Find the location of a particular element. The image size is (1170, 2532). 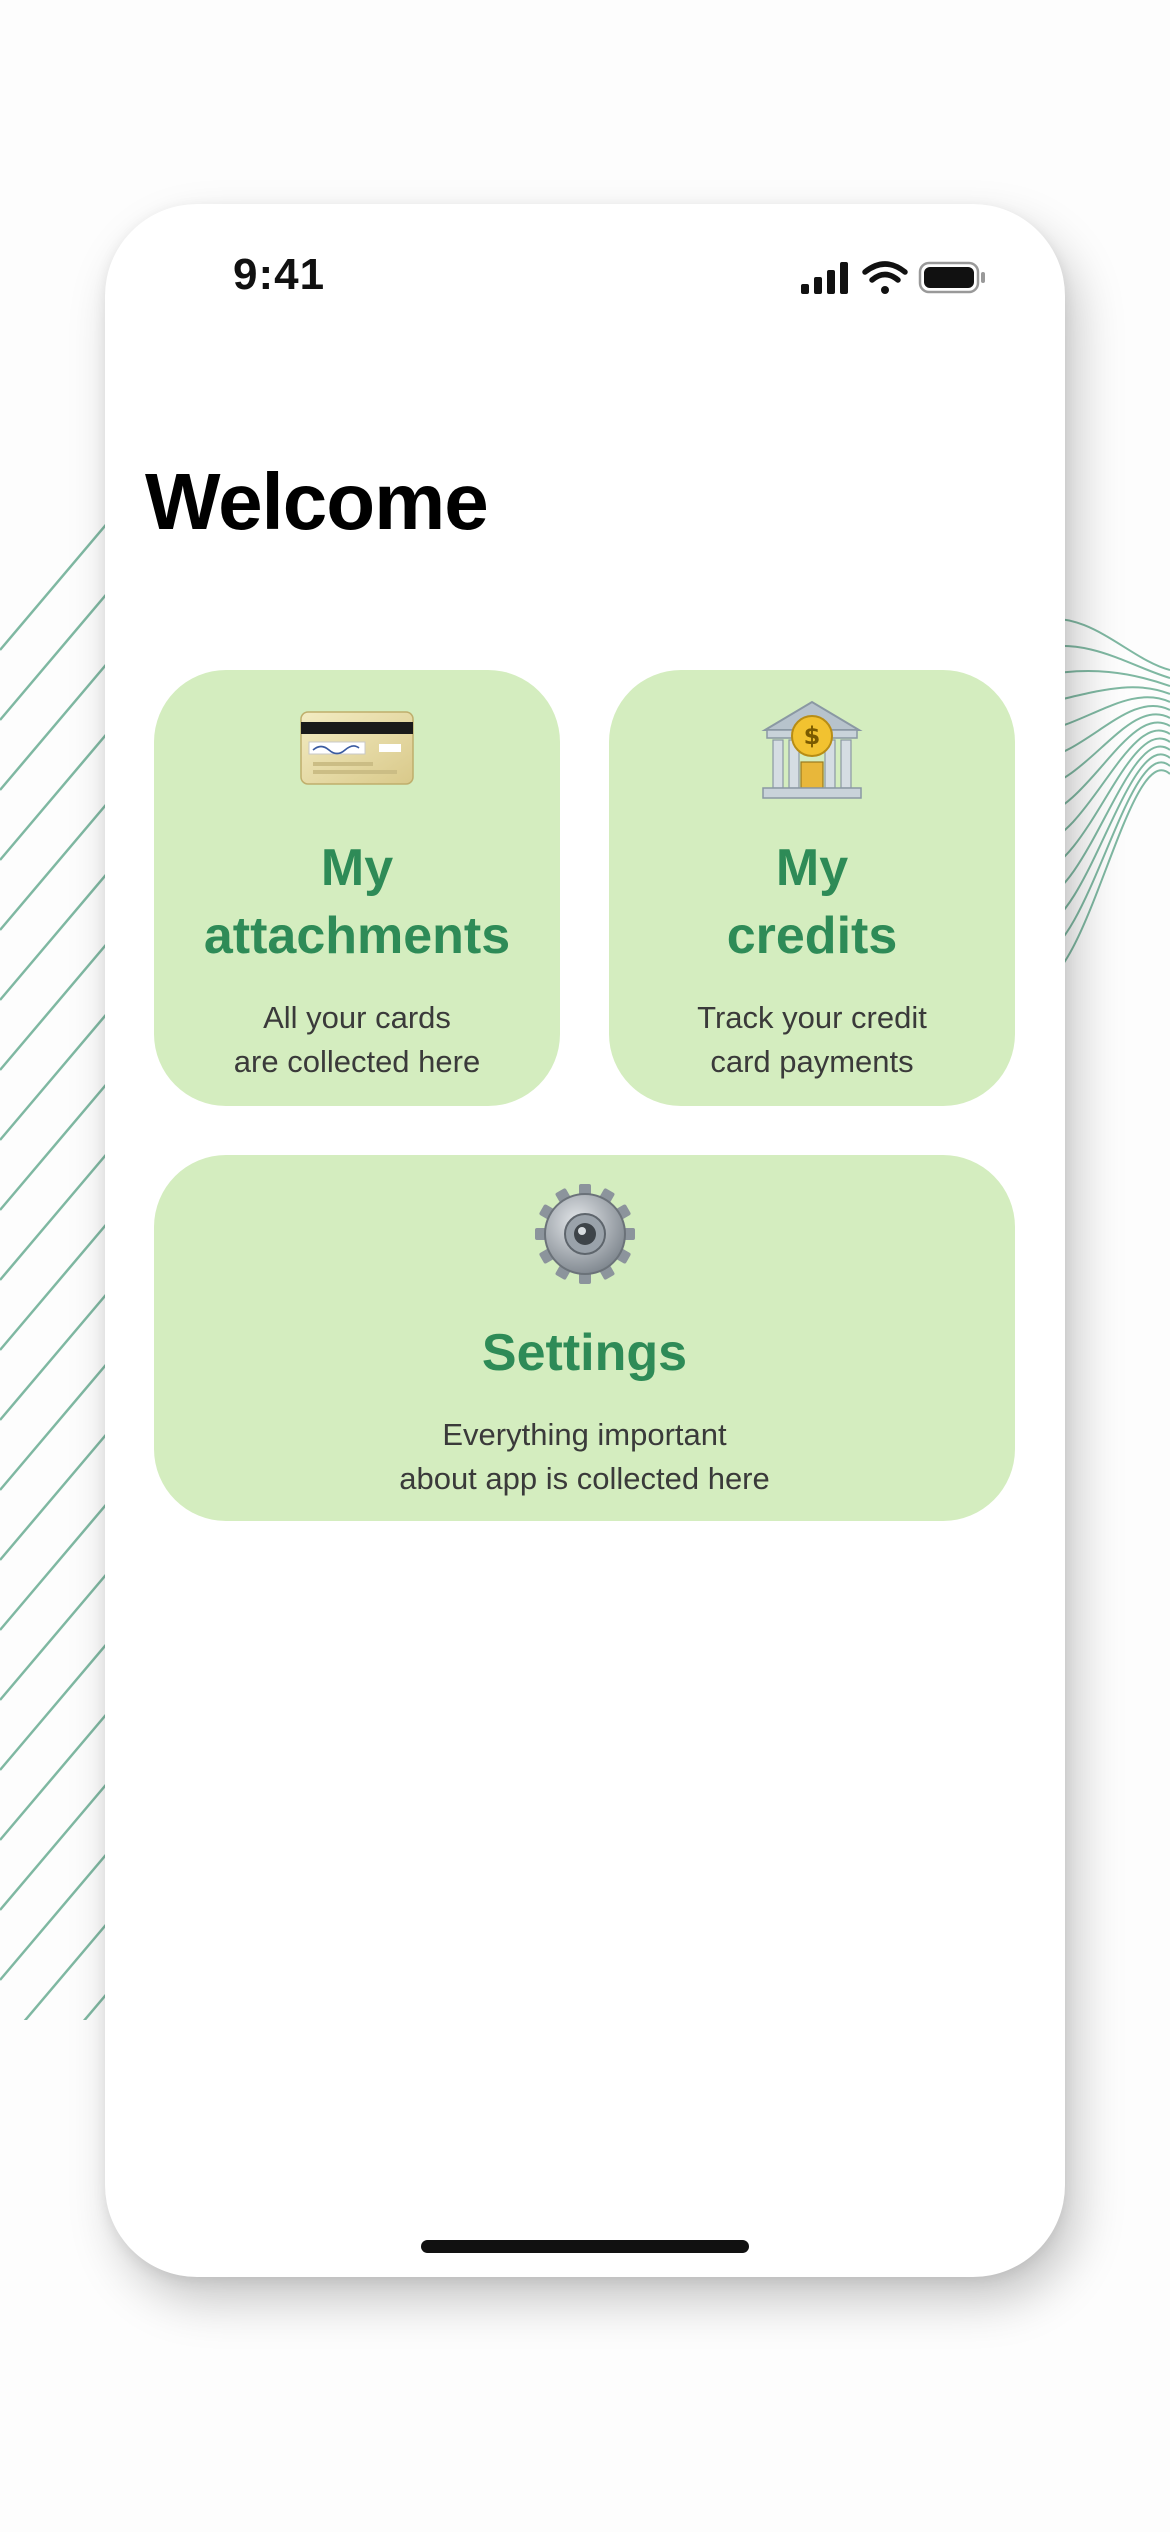

card-description-line: Everything important is located at coordinates (584, 1434).